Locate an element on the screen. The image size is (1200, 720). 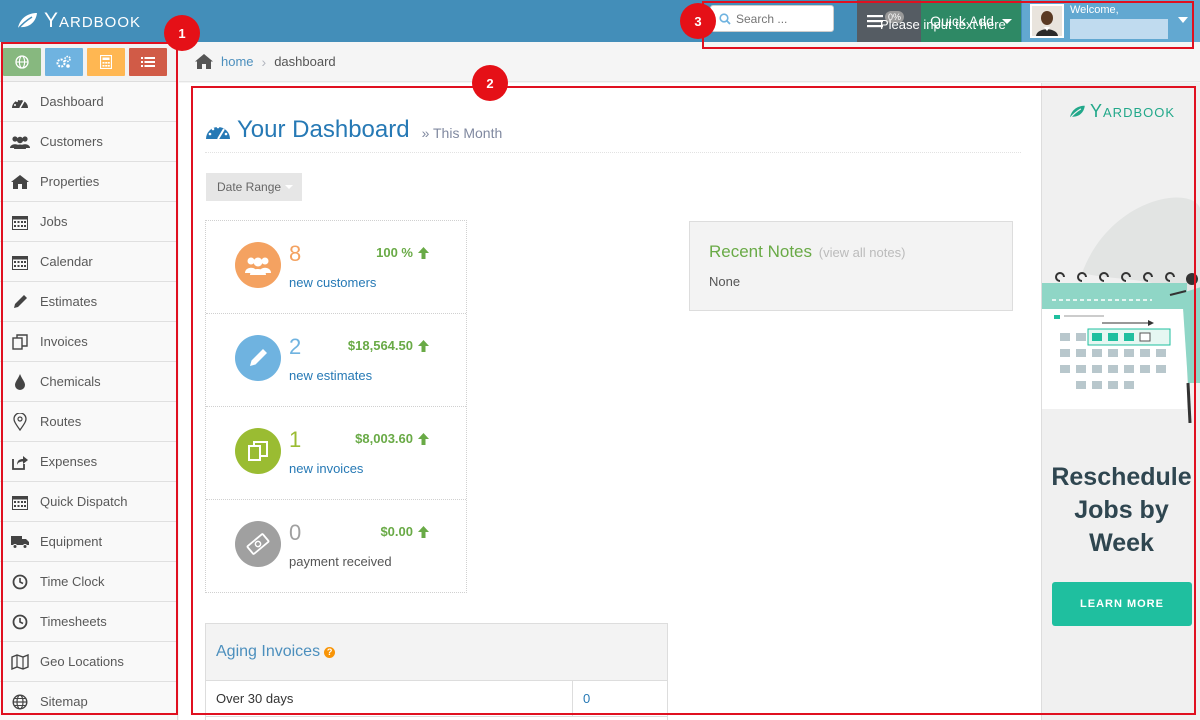
map-icon is located at coordinates (20, 662).